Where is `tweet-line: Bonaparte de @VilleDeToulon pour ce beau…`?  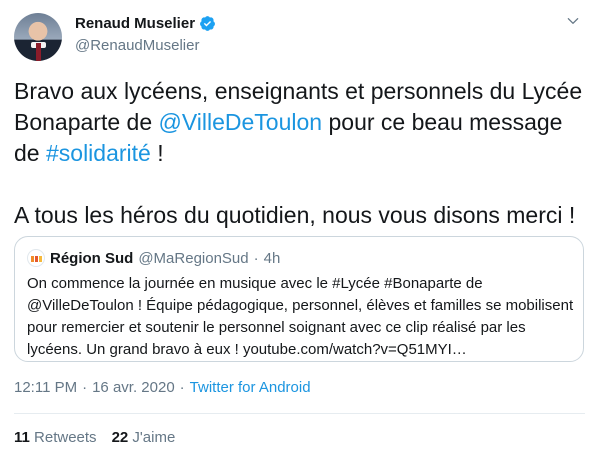 tweet-line: Bonaparte de @VilleDeToulon pour ce beau… is located at coordinates (299, 122).